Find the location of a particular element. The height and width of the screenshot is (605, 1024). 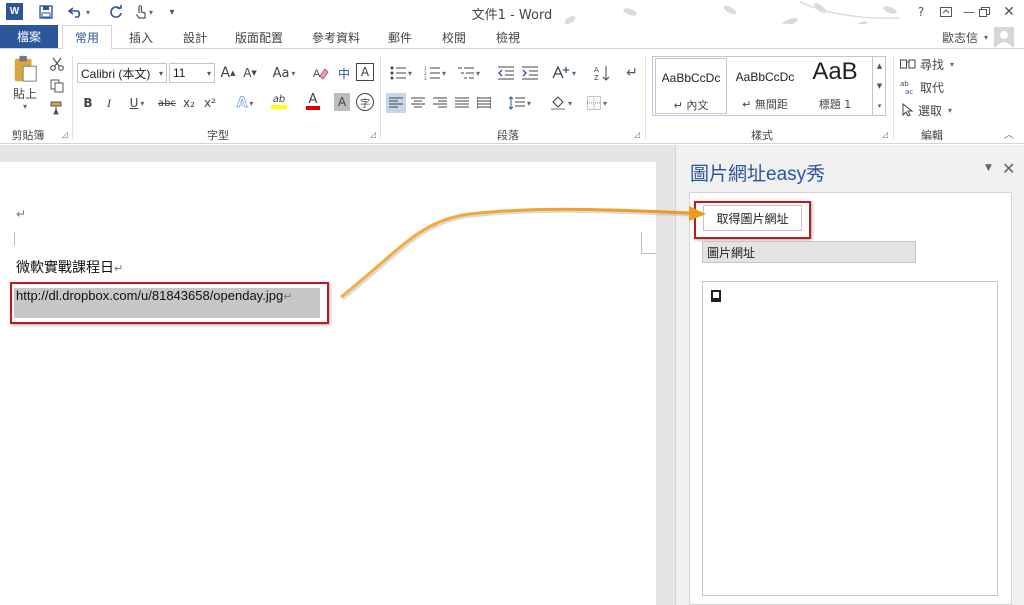

editing-group-label: 編輯 is located at coordinates (932, 135).